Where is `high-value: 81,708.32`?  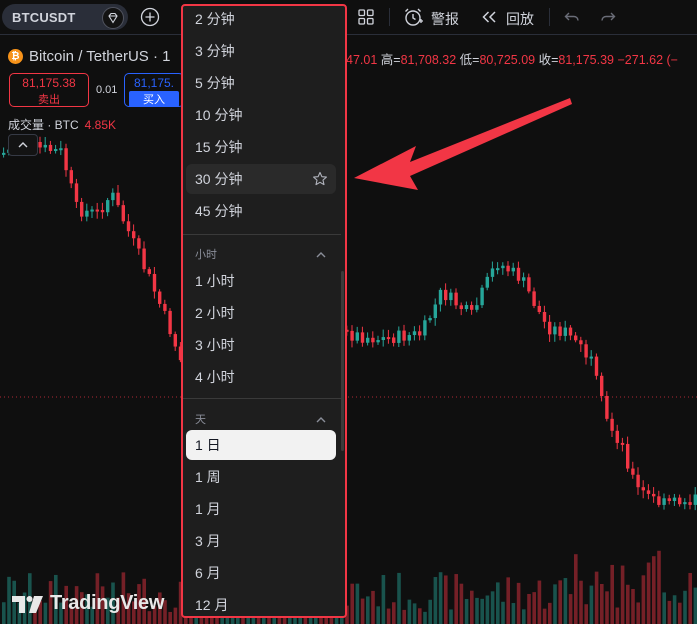 high-value: 81,708.32 is located at coordinates (428, 60).